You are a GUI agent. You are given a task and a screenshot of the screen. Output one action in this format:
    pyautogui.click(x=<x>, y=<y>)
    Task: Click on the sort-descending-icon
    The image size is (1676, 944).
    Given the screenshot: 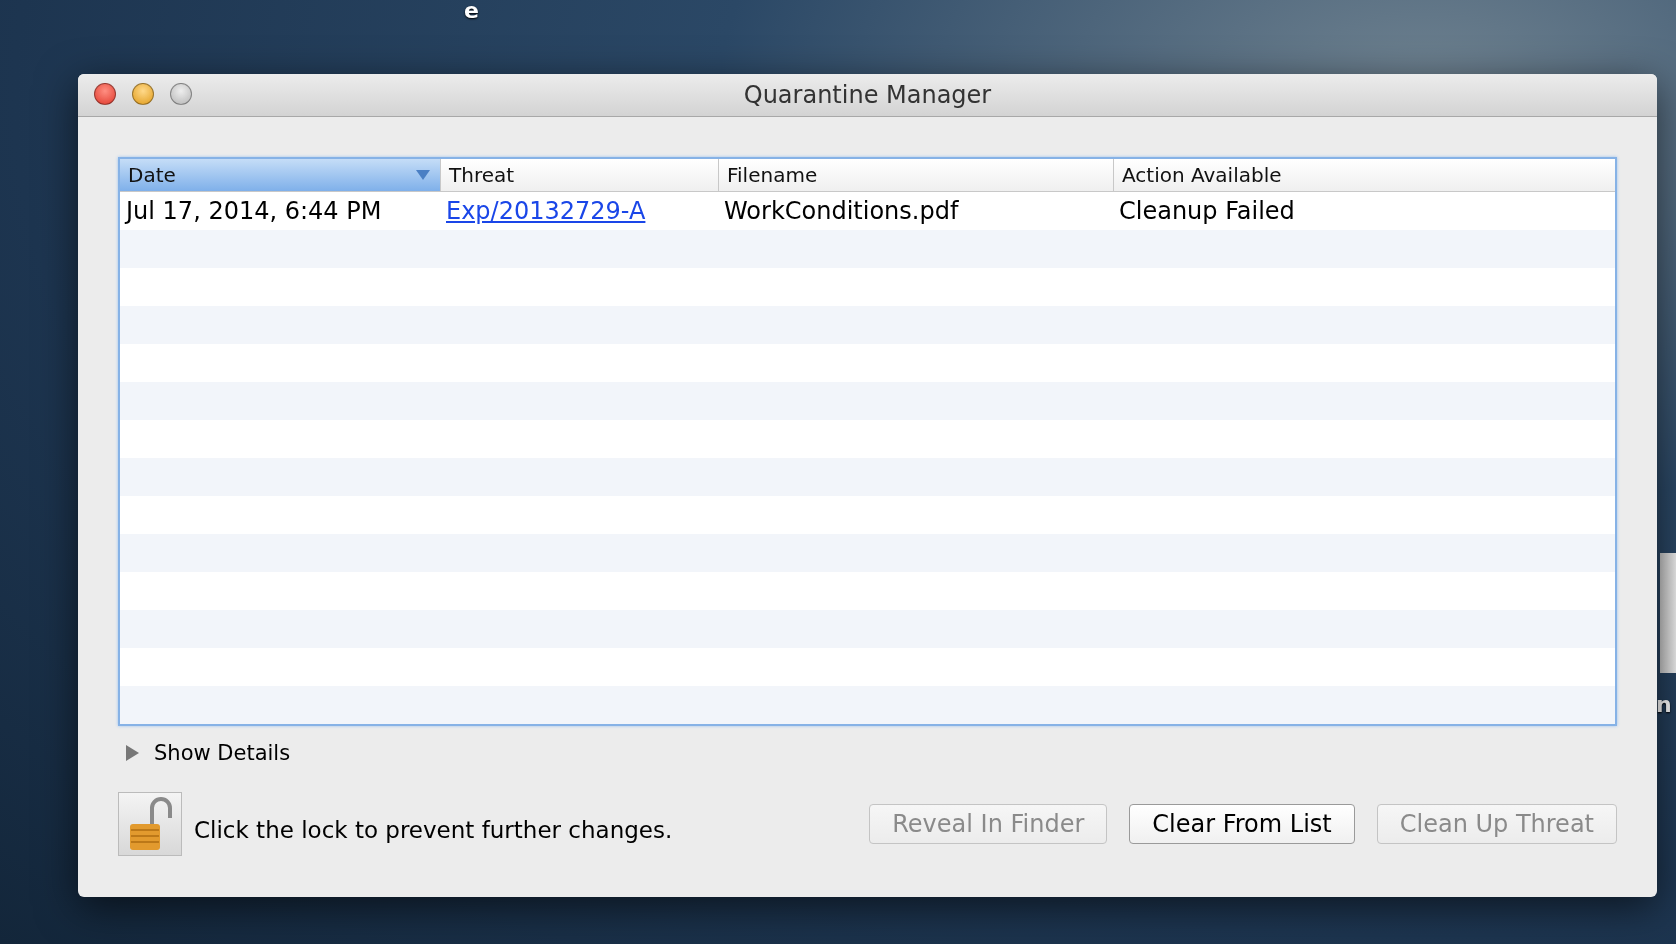 What is the action you would take?
    pyautogui.click(x=423, y=175)
    